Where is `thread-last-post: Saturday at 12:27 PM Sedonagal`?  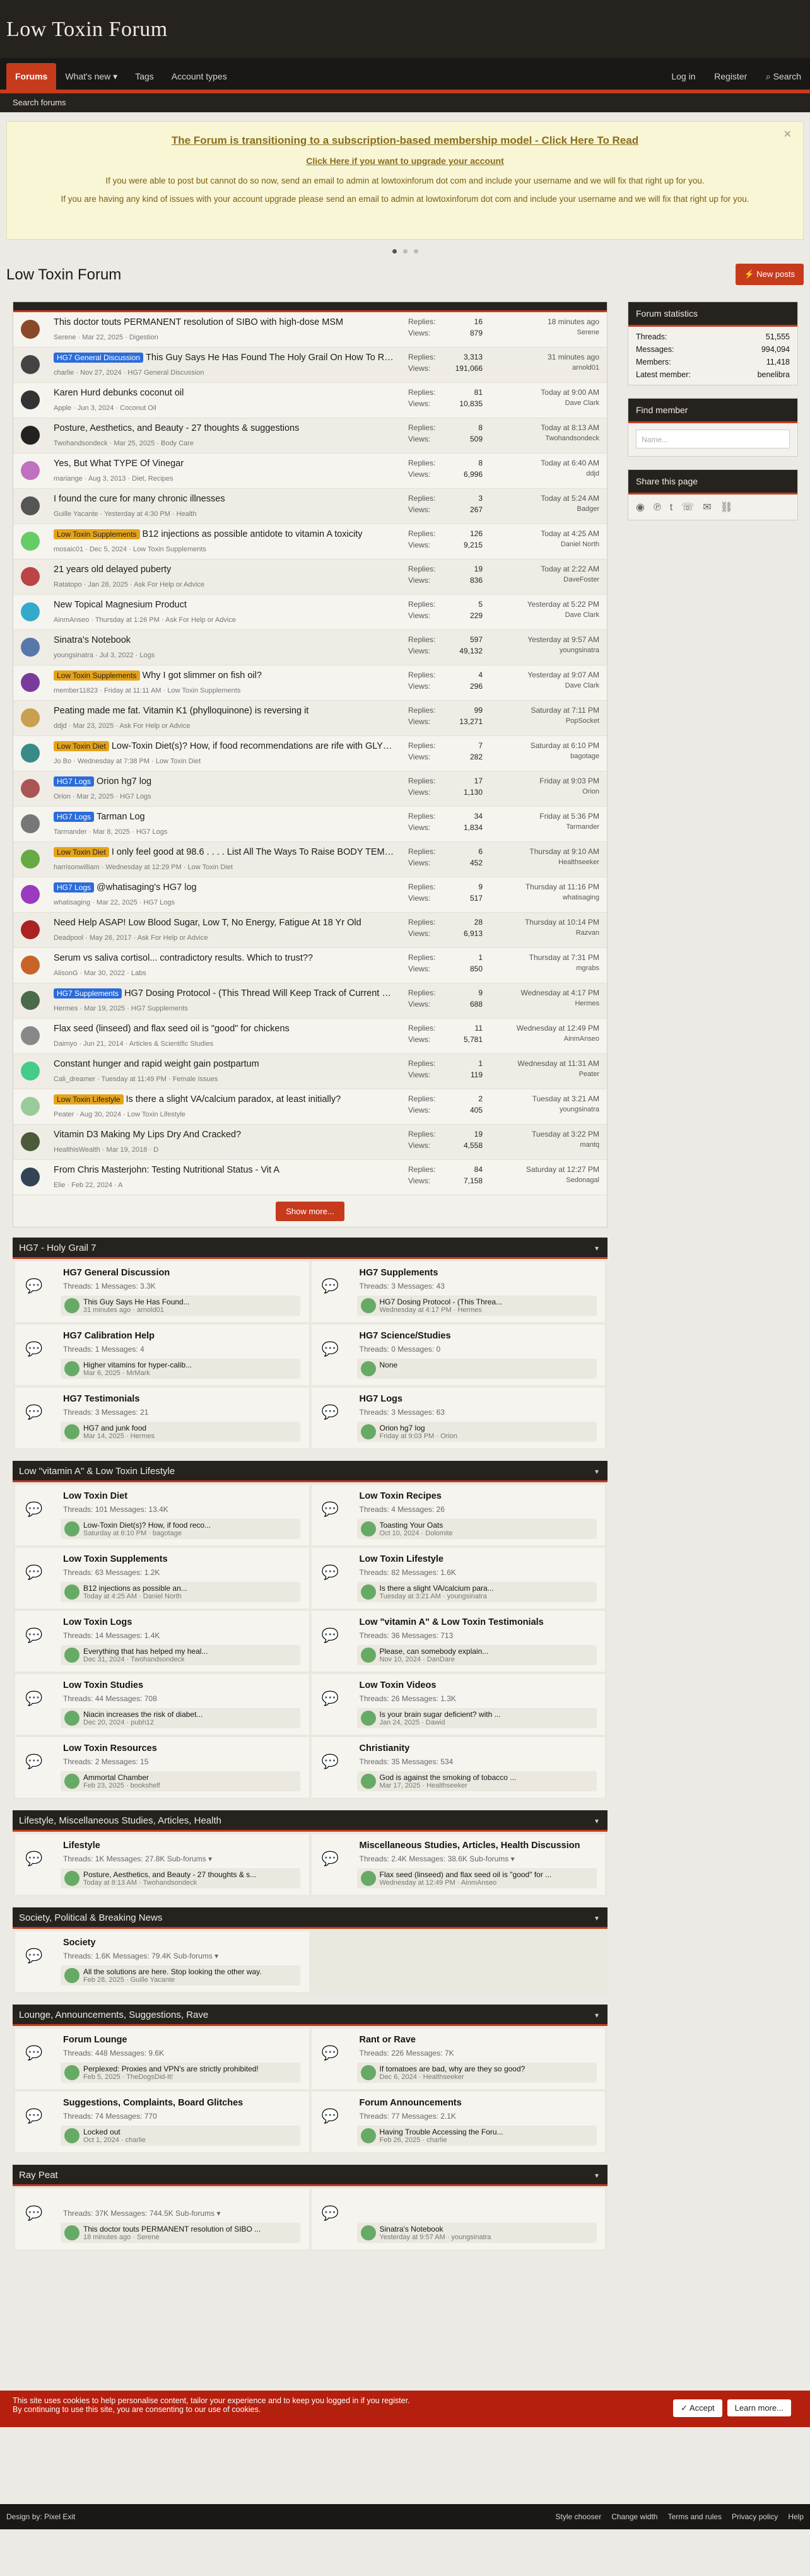 thread-last-post: Saturday at 12:27 PM Sedonagal is located at coordinates (563, 1174).